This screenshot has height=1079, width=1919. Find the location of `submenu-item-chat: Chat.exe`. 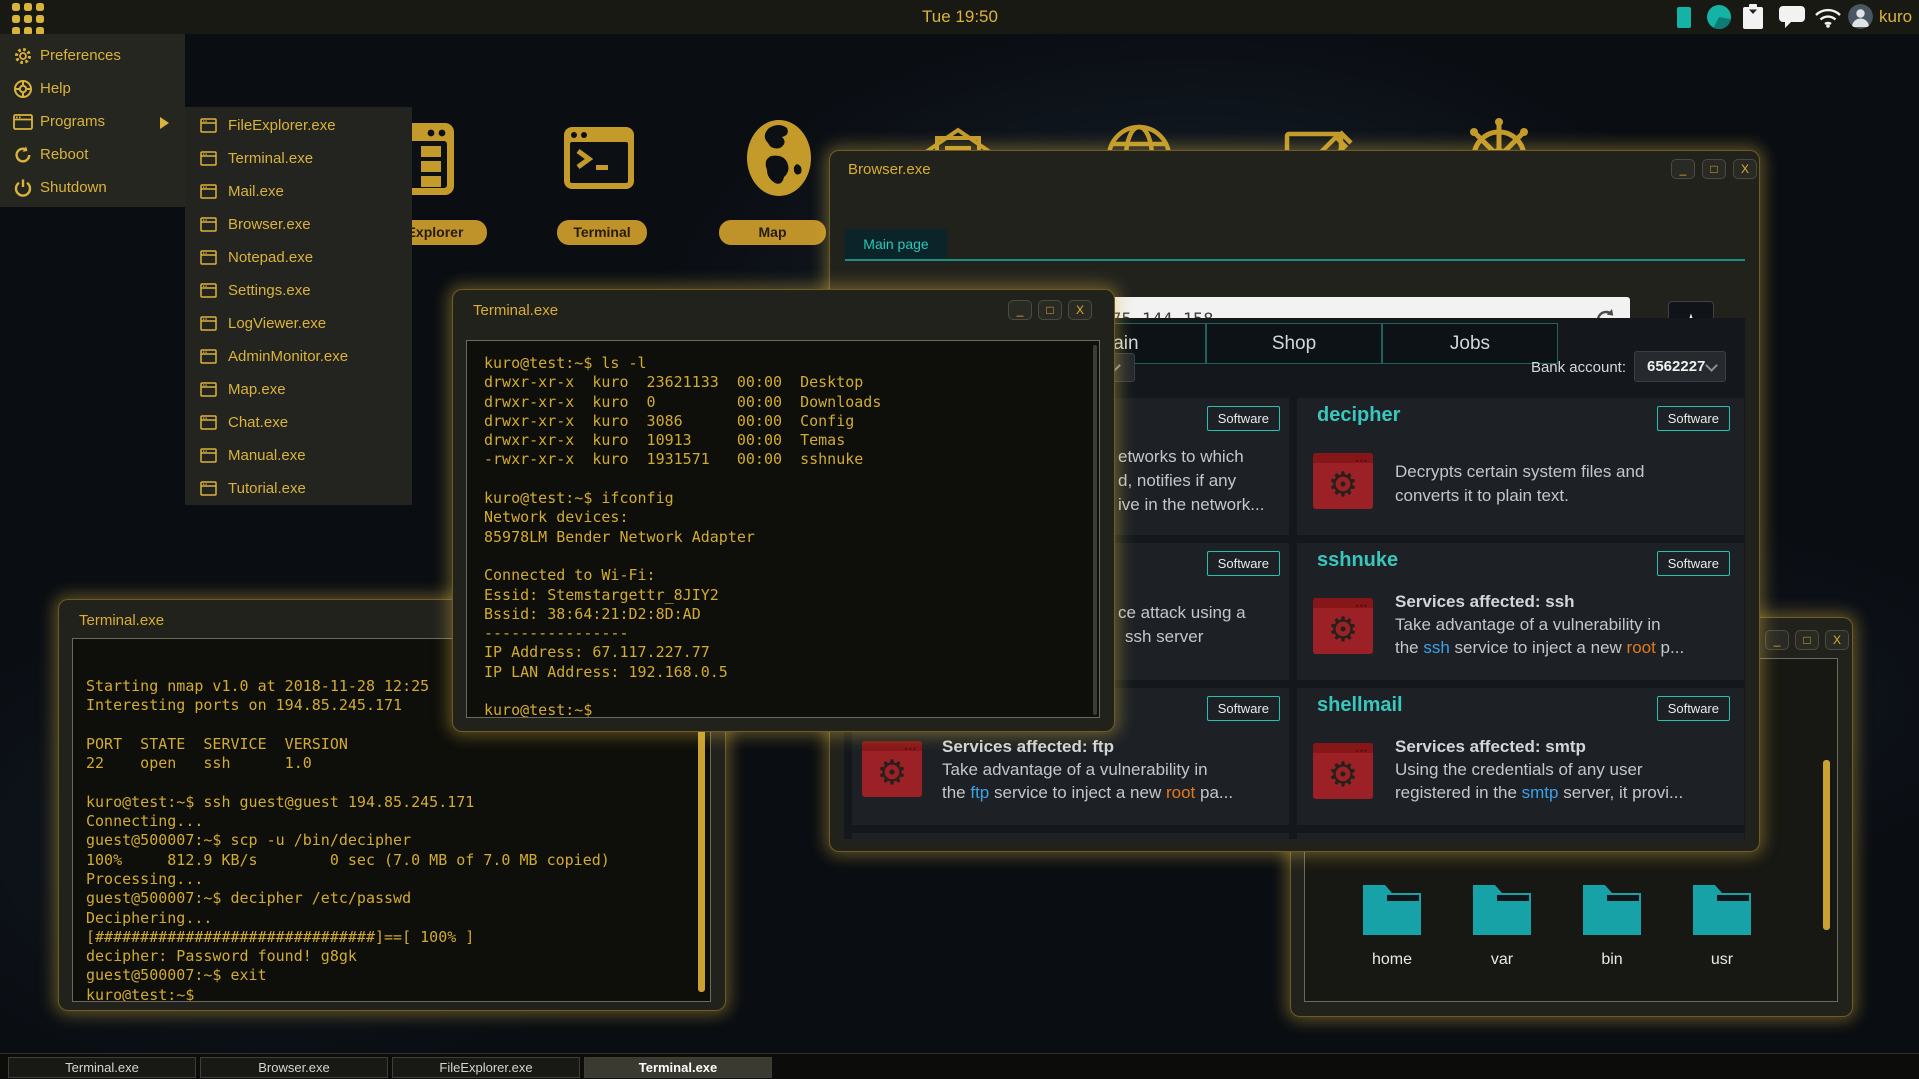

submenu-item-chat: Chat.exe is located at coordinates (298, 423).